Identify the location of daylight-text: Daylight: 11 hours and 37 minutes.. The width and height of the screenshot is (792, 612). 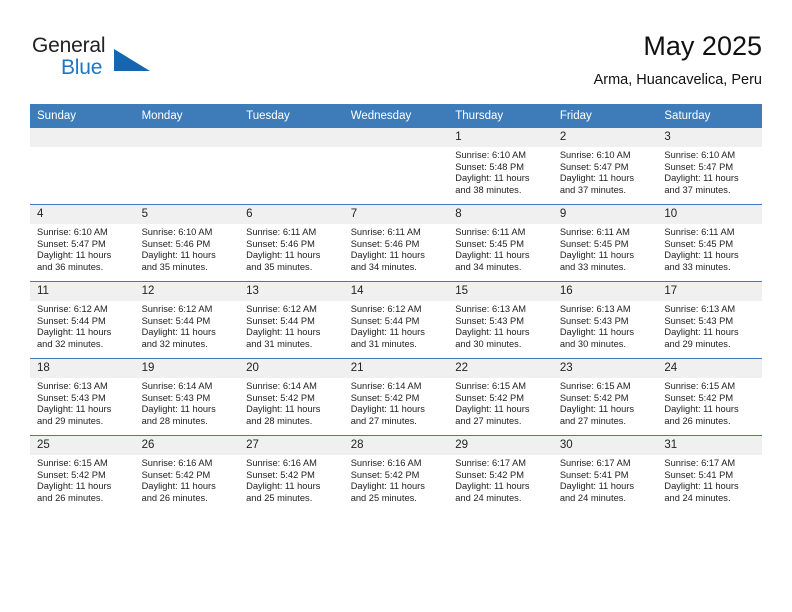
(597, 184).